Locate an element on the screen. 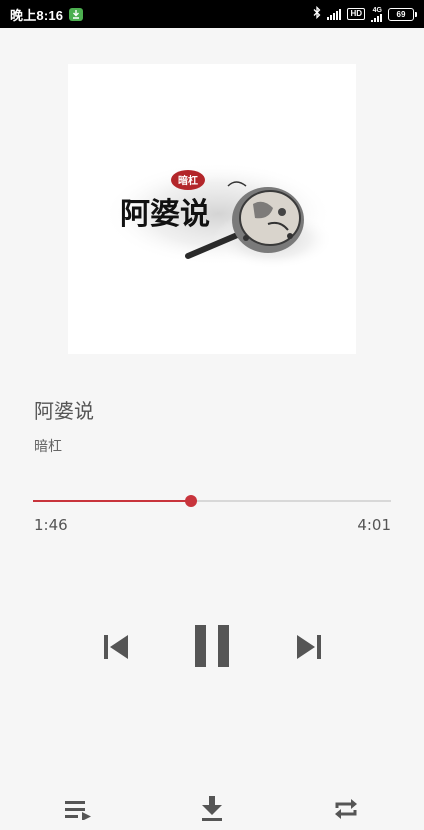 The width and height of the screenshot is (424, 830). download-icon is located at coordinates (212, 808).